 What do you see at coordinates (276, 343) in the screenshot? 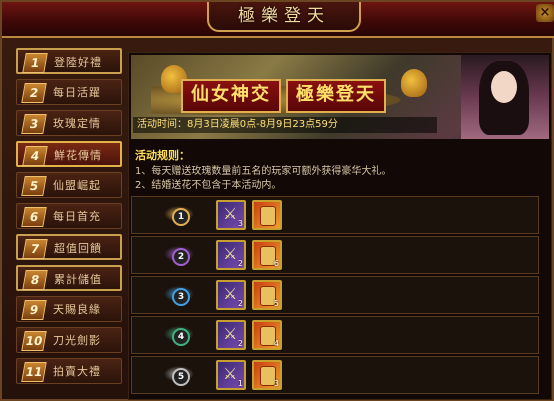
I see `item-quantity: 4` at bounding box center [276, 343].